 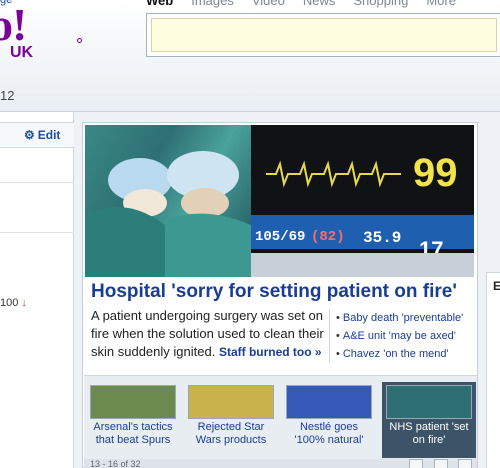 I want to click on right-panel: E, so click(x=493, y=370).